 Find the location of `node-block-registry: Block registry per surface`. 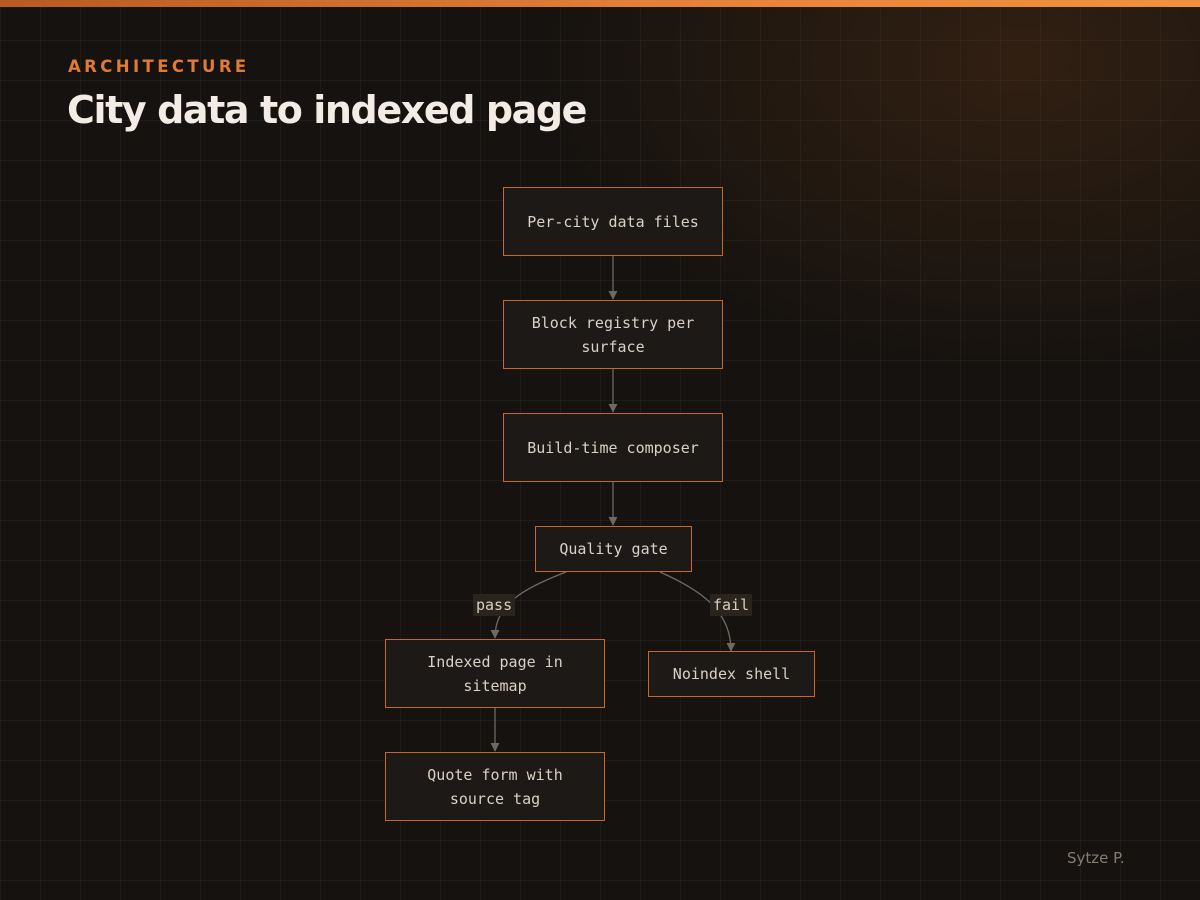

node-block-registry: Block registry per surface is located at coordinates (613, 334).